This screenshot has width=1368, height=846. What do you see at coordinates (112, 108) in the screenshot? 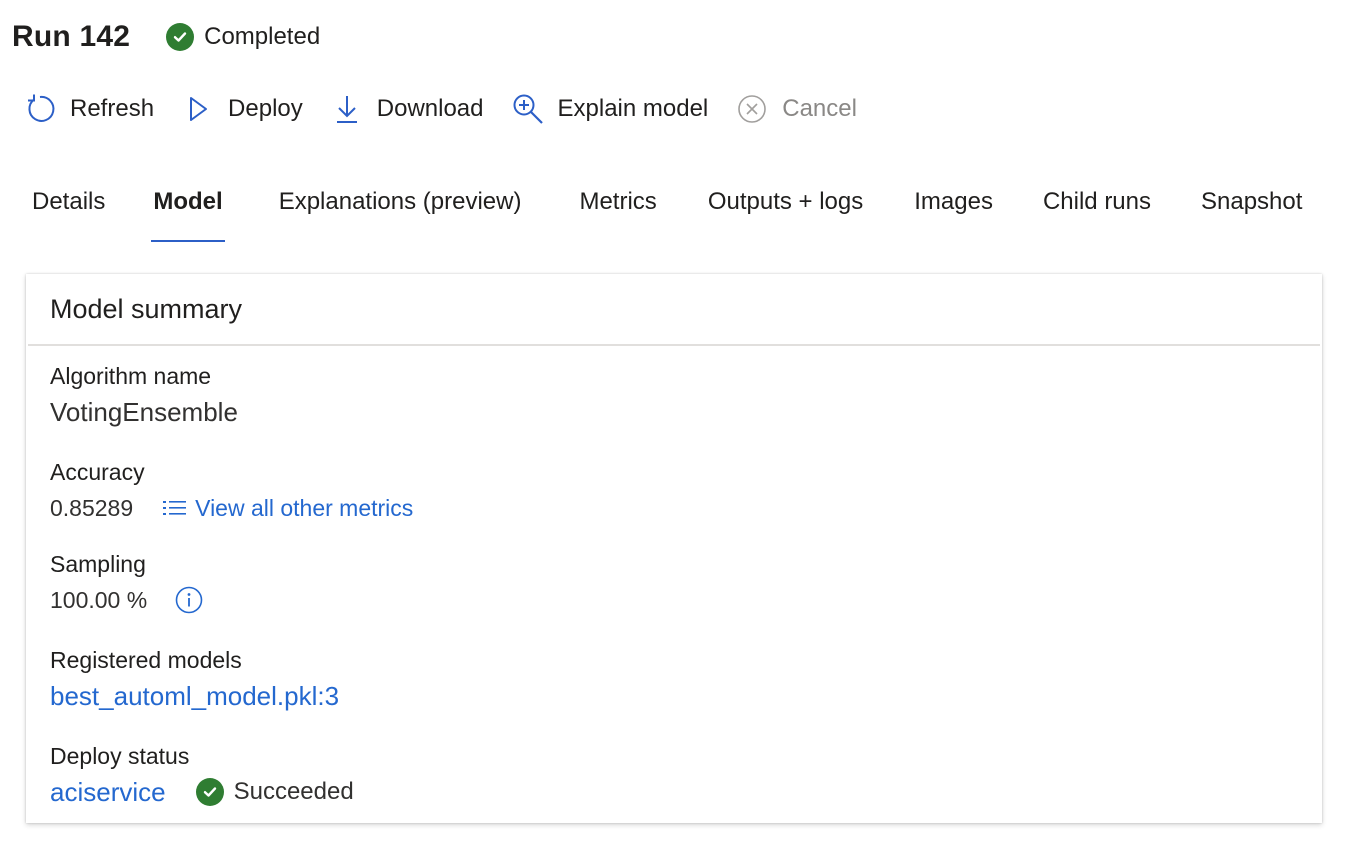
I see `refresh-label: Refresh` at bounding box center [112, 108].